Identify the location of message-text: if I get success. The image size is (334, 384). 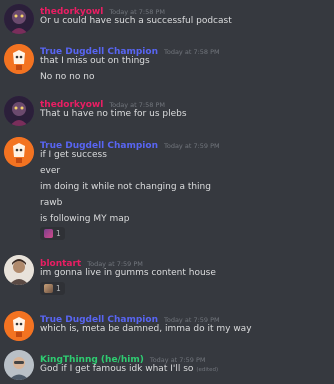
(73, 155).